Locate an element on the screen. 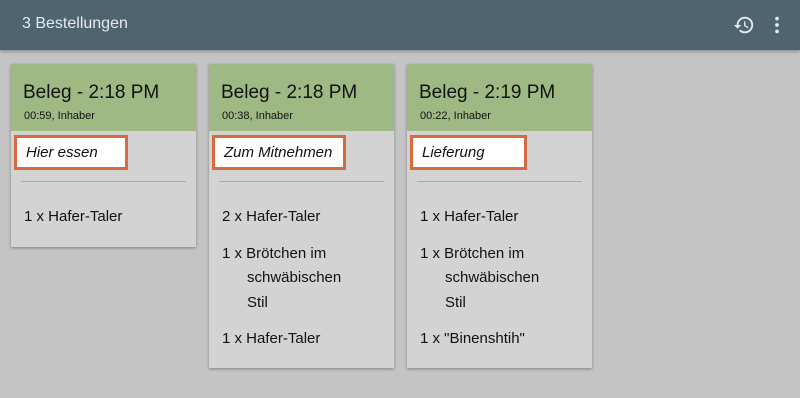 The image size is (800, 398). page-title: 3 Bestellungen is located at coordinates (75, 23).